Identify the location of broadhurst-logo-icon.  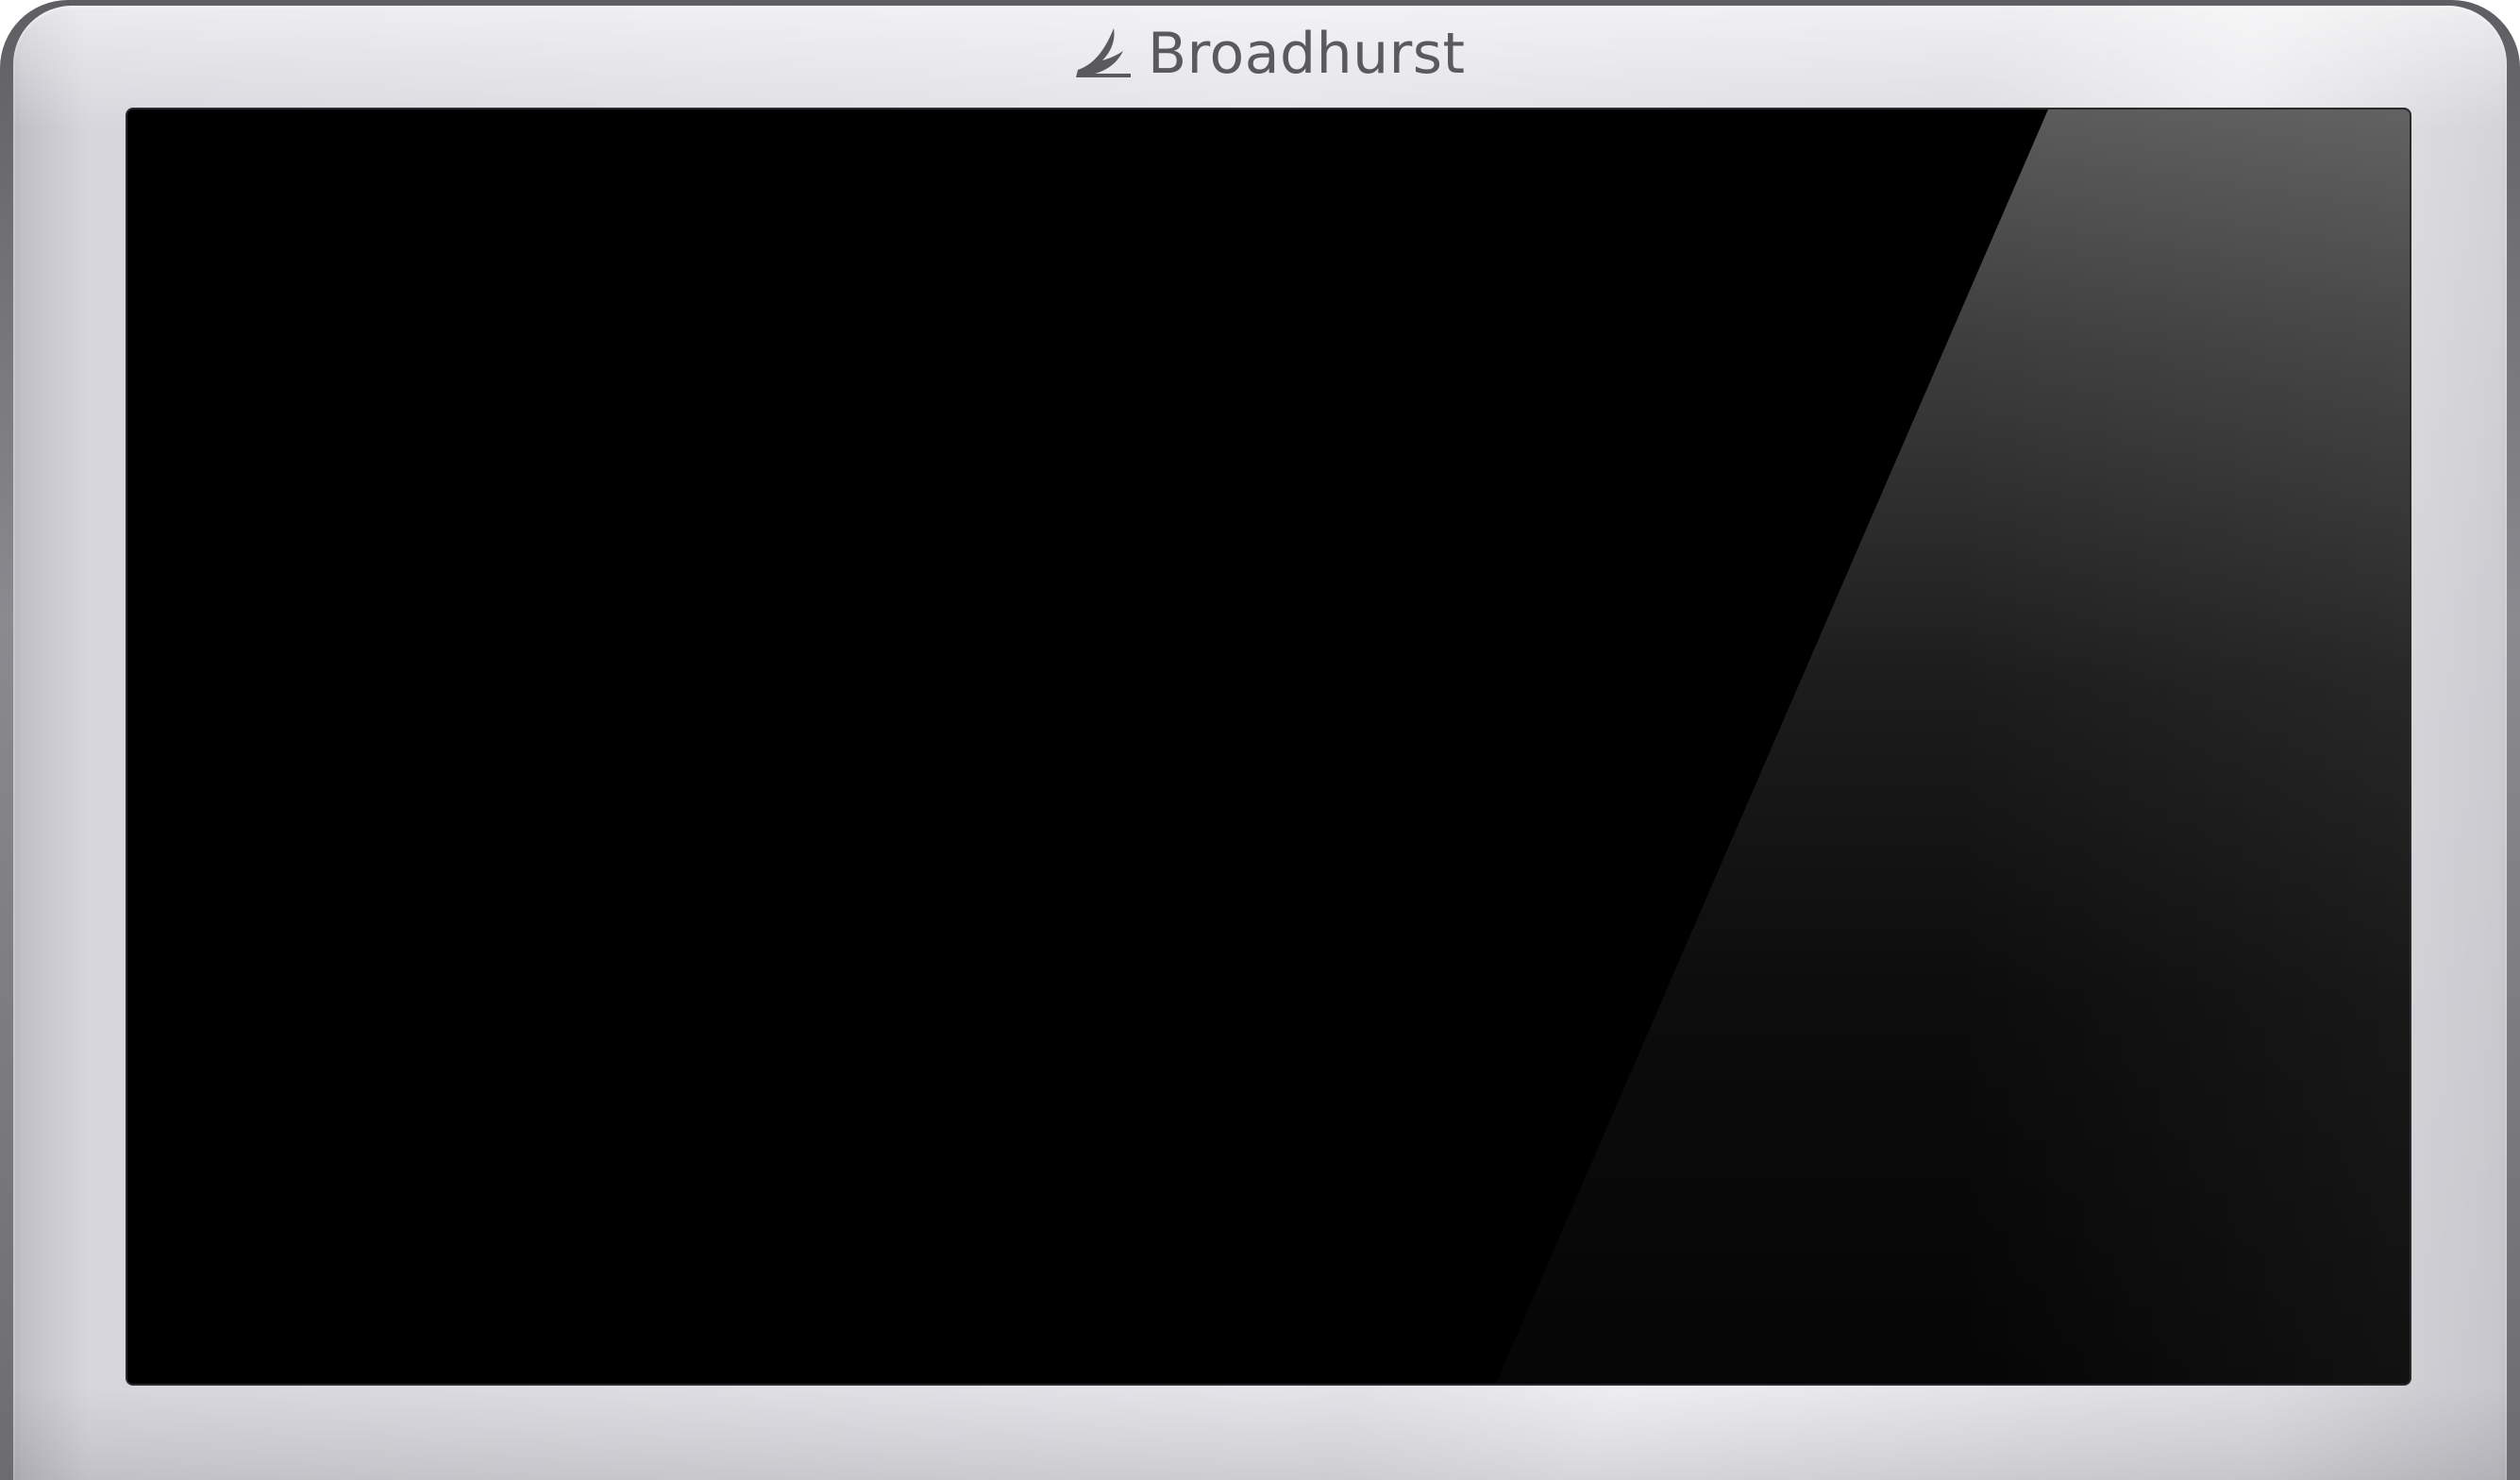
(1103, 53).